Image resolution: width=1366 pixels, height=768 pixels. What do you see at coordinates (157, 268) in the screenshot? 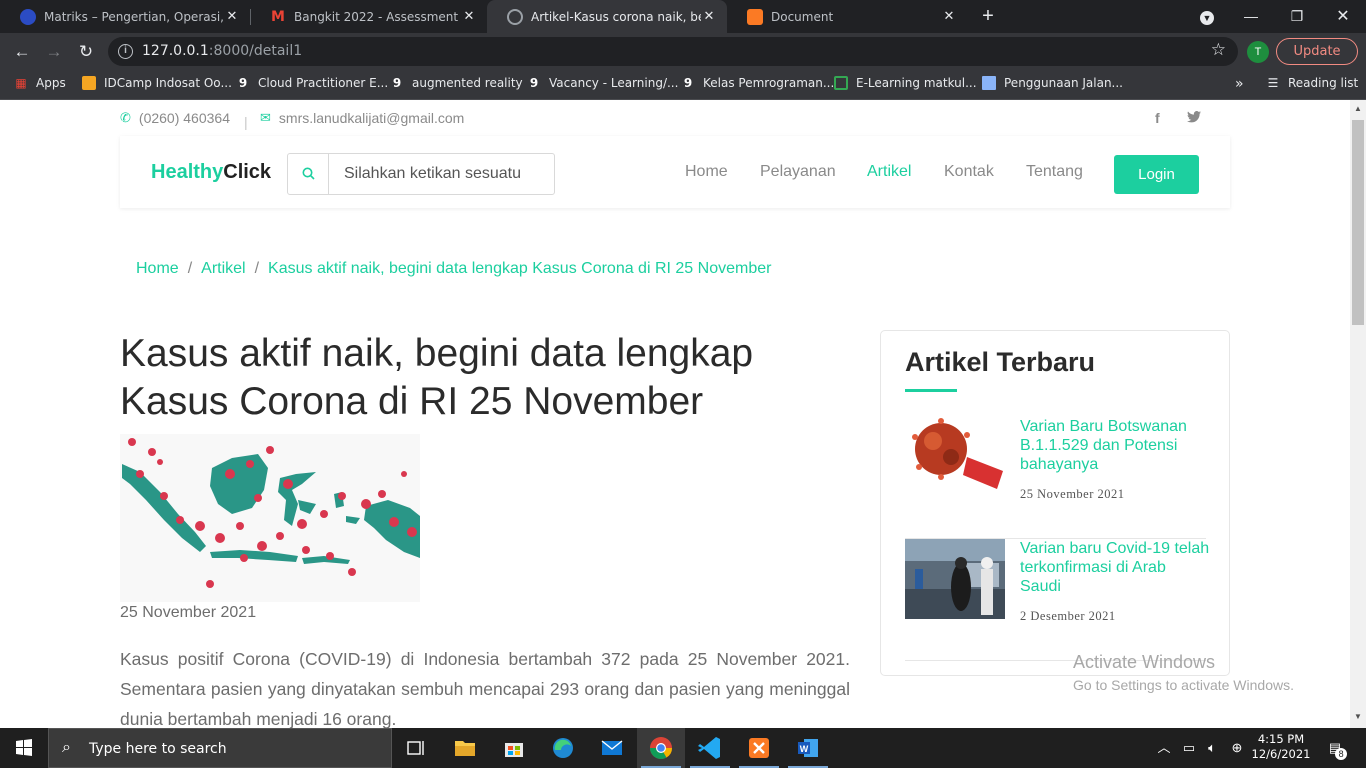
I see `breadcrumb-home: Home` at bounding box center [157, 268].